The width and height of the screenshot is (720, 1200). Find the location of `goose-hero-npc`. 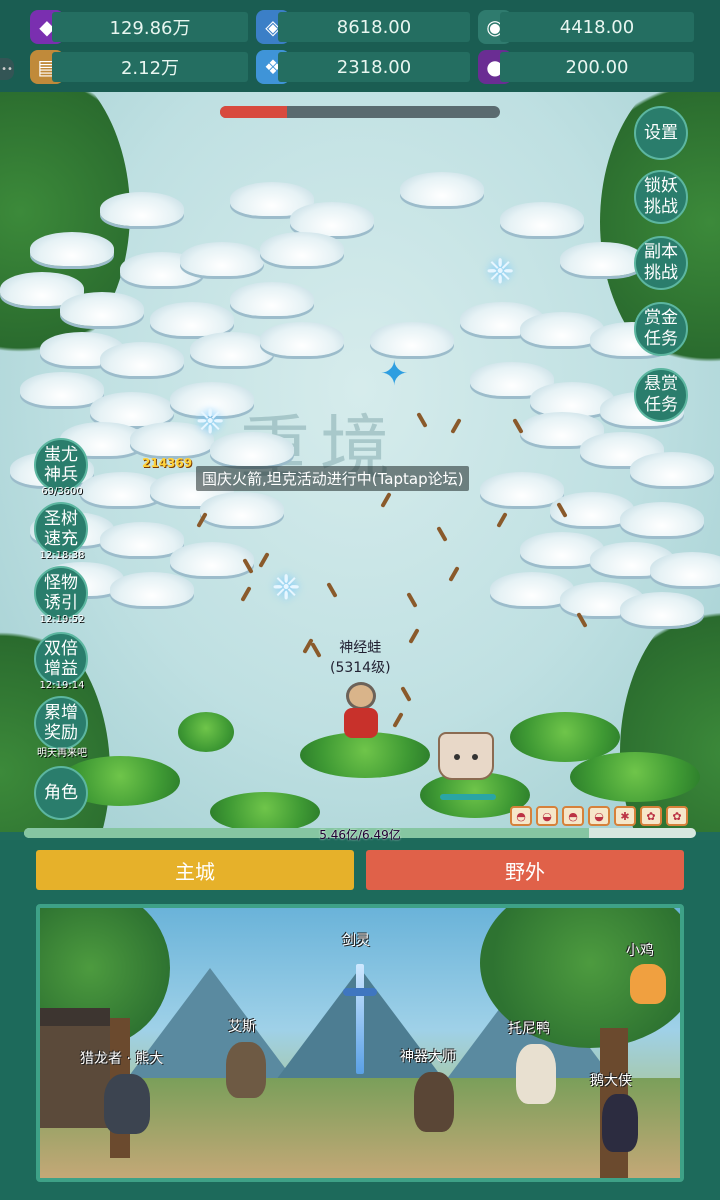

goose-hero-npc is located at coordinates (620, 1123).